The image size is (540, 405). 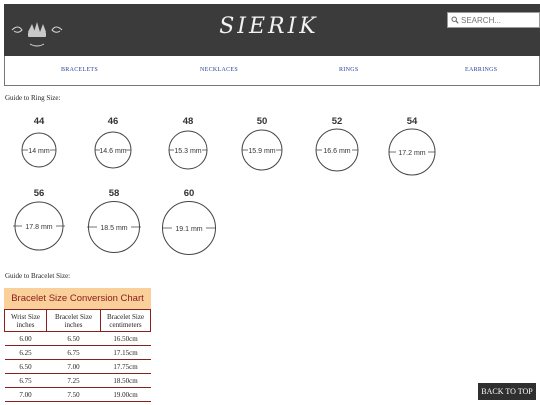 I want to click on ring-size-number: 52, so click(x=337, y=121).